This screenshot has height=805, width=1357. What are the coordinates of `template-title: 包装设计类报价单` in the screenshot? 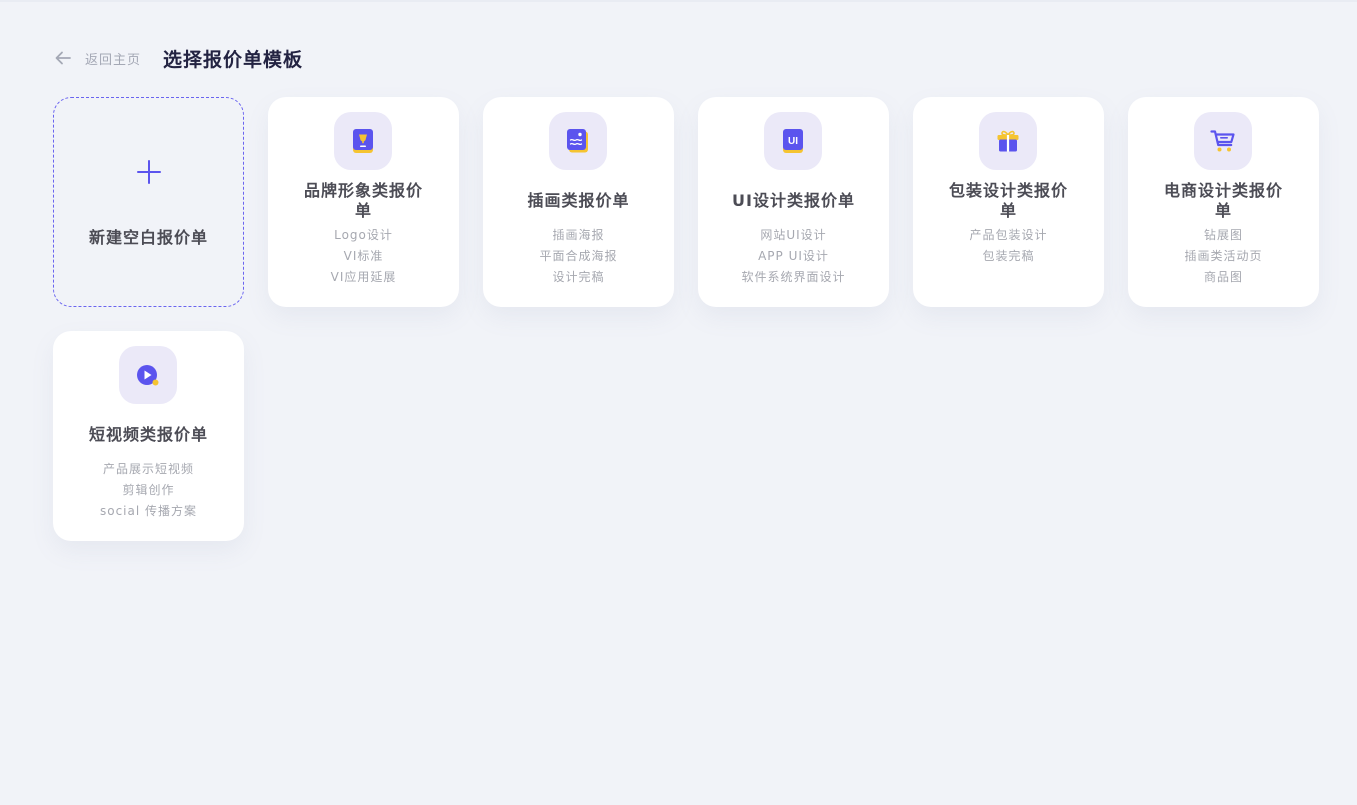 It's located at (1008, 200).